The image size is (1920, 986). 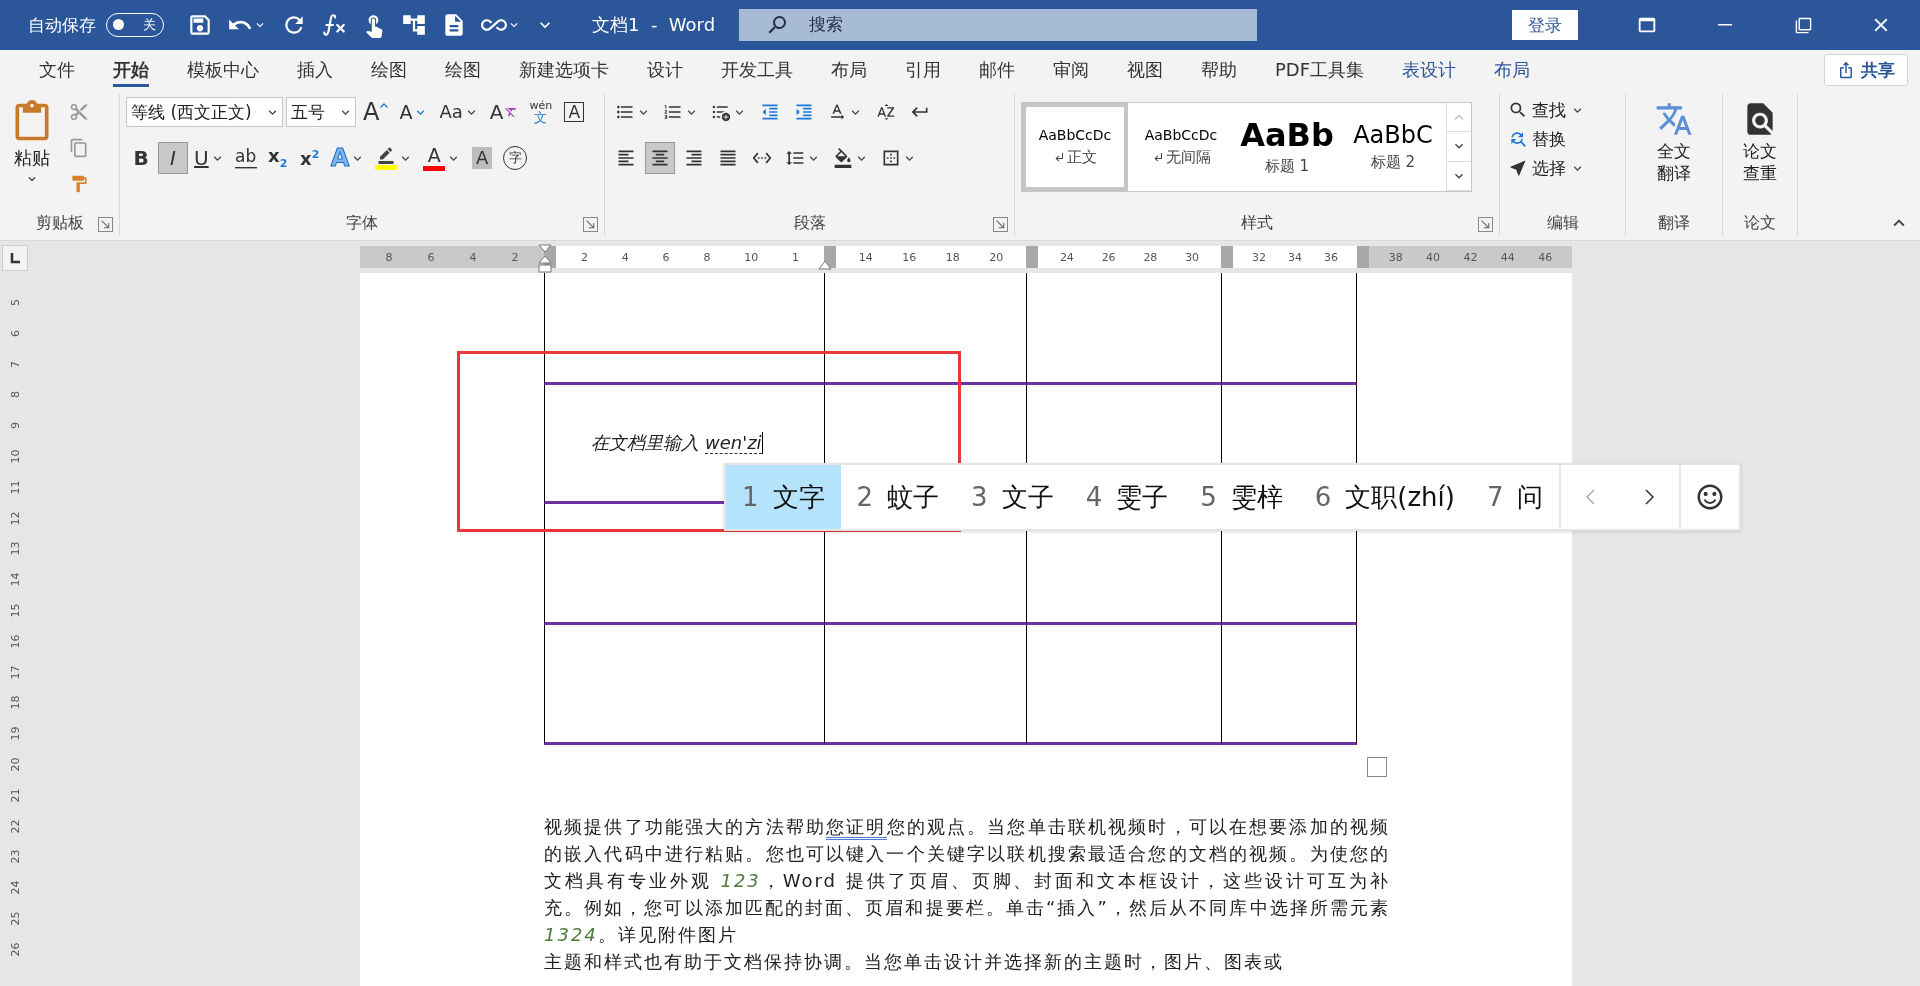 What do you see at coordinates (315, 70) in the screenshot?
I see `ribbon-tab: 插入` at bounding box center [315, 70].